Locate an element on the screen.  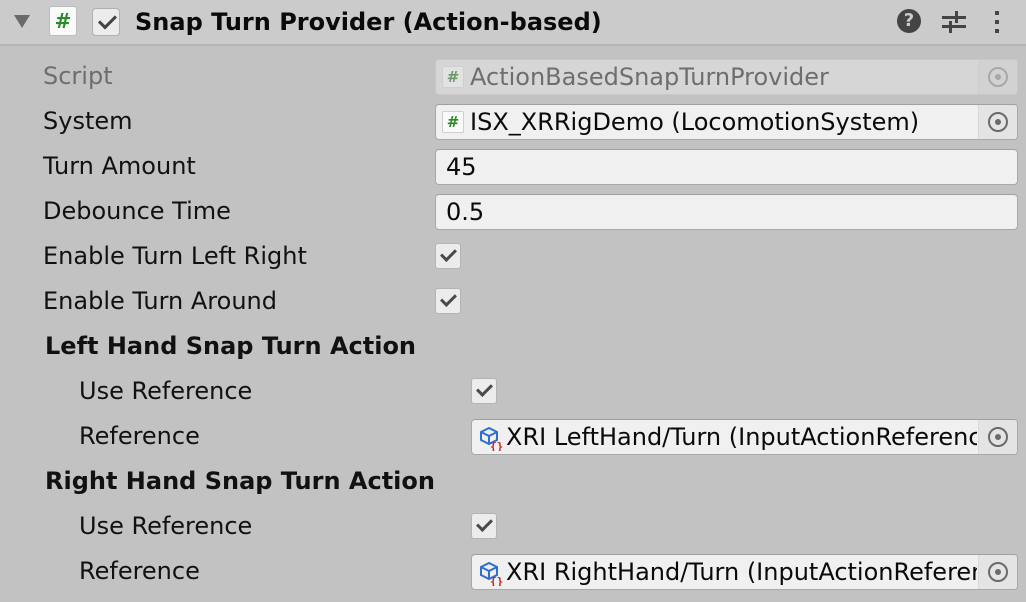
turn-amount-row: Turn Amount 45 is located at coordinates (513, 166).